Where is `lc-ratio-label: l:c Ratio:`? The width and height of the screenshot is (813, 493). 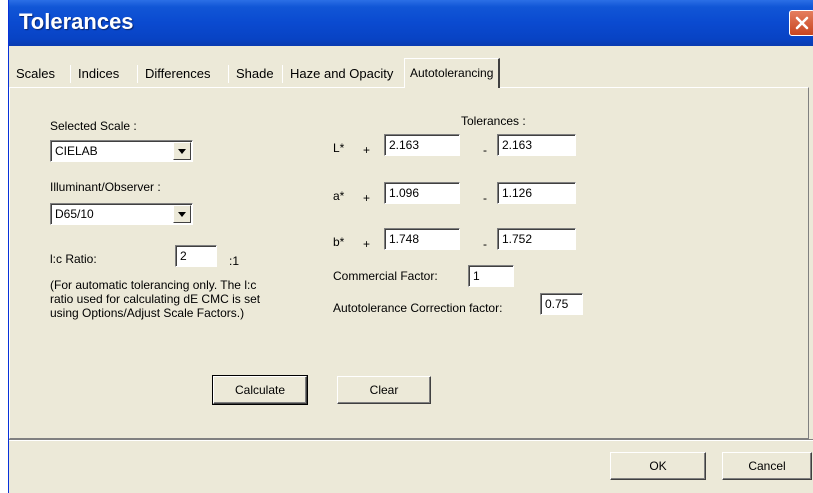 lc-ratio-label: l:c Ratio: is located at coordinates (73, 259).